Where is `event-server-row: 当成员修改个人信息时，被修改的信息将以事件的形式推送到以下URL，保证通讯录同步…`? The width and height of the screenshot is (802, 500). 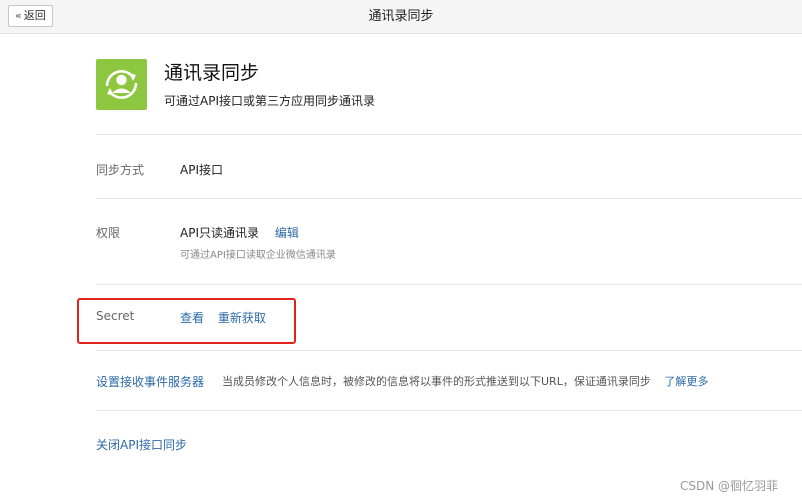 event-server-row: 当成员修改个人信息时，被修改的信息将以事件的形式推送到以下URL，保证通讯录同步… is located at coordinates (465, 381).